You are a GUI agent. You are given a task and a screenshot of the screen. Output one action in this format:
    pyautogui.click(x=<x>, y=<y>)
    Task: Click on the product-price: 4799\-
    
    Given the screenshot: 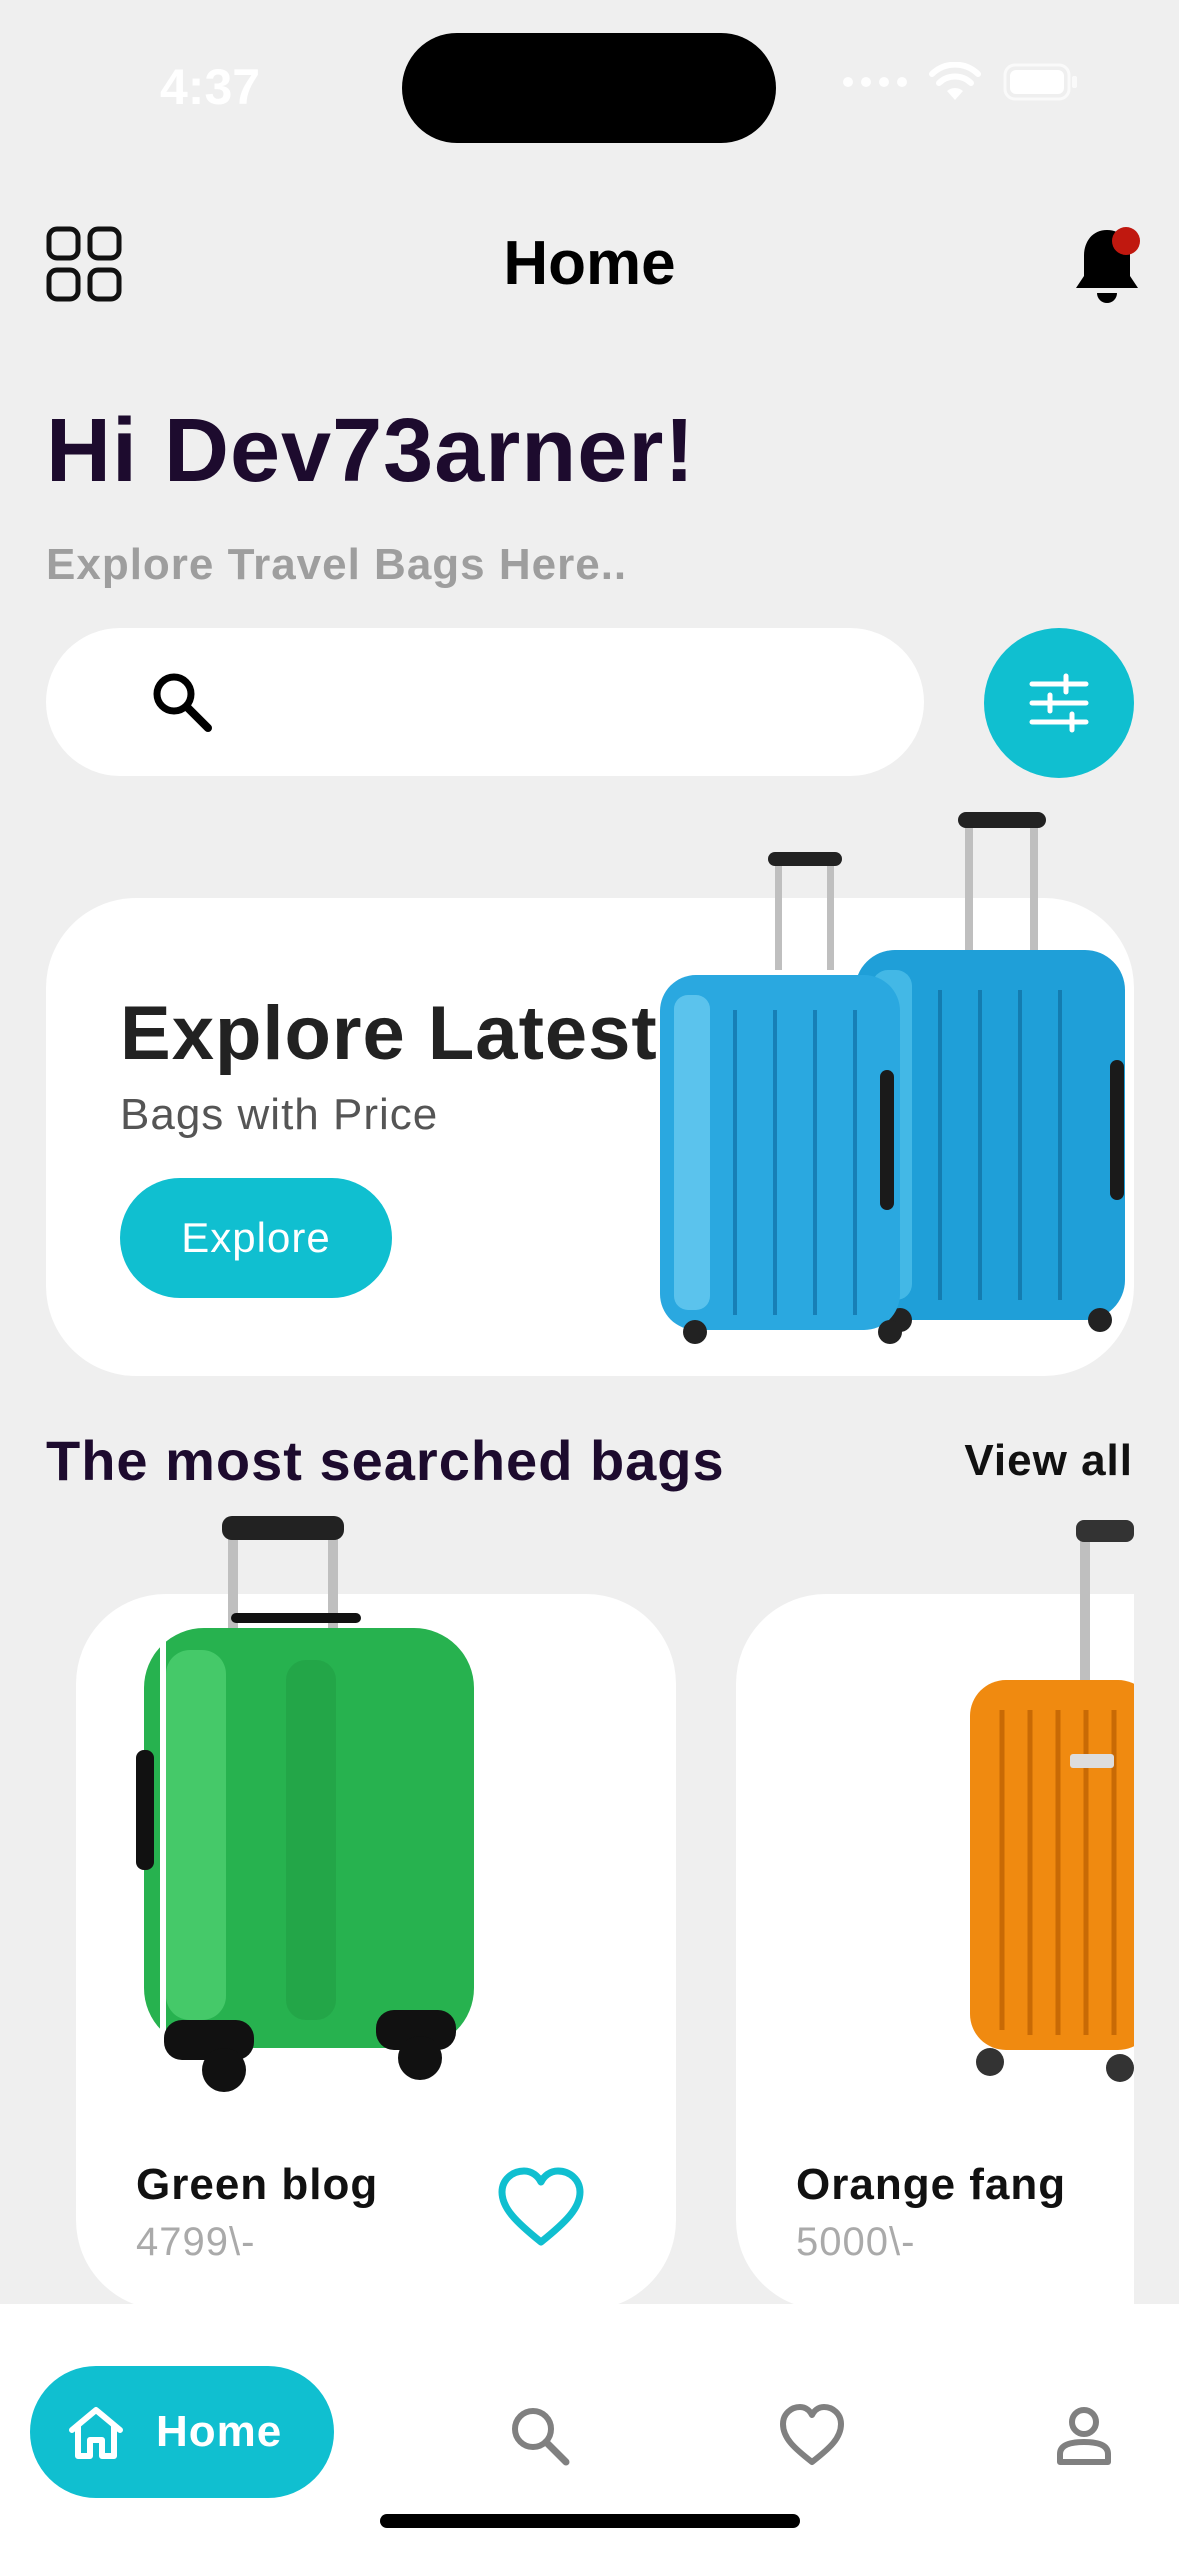 What is the action you would take?
    pyautogui.click(x=196, y=2242)
    